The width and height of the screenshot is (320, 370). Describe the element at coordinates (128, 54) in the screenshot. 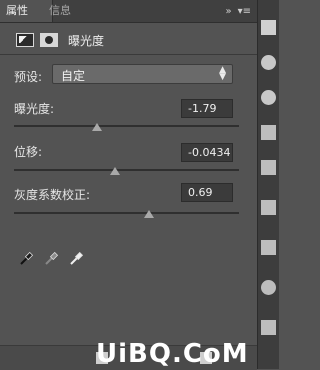

I see `divider` at that location.